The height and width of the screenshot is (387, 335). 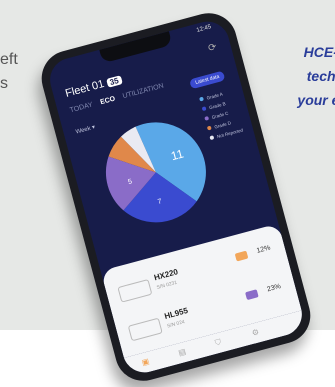 I want to click on legend-label: Grade C, so click(x=220, y=115).